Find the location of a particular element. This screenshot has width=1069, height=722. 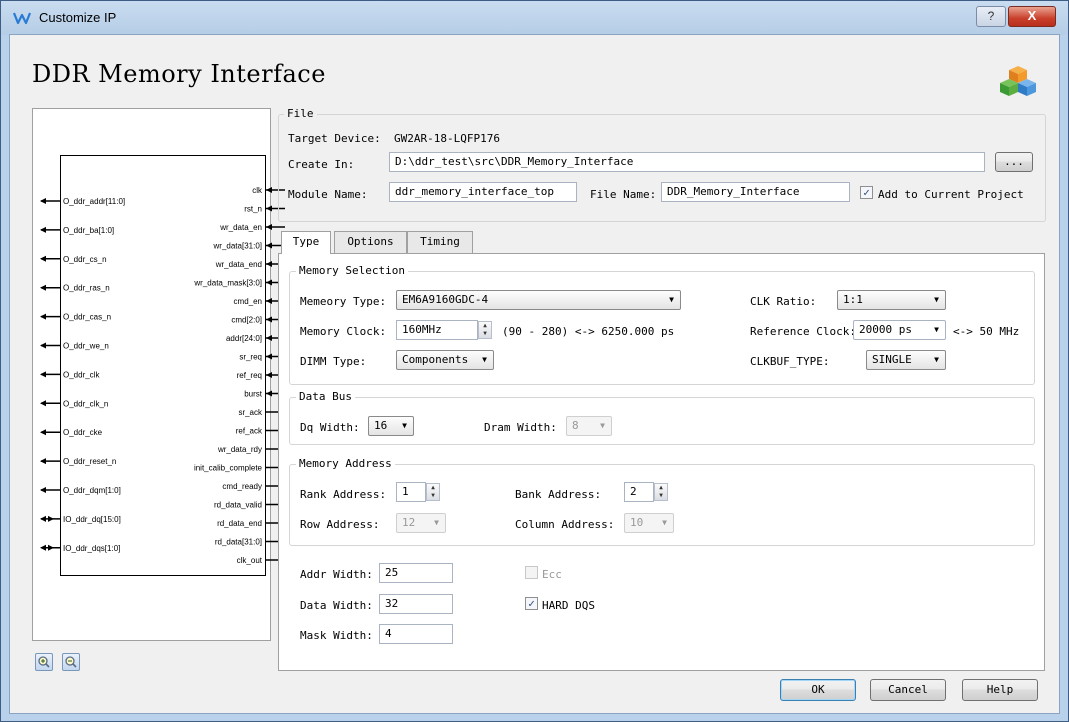

clkbuf-type-select: SINGLE ▼ is located at coordinates (906, 360).